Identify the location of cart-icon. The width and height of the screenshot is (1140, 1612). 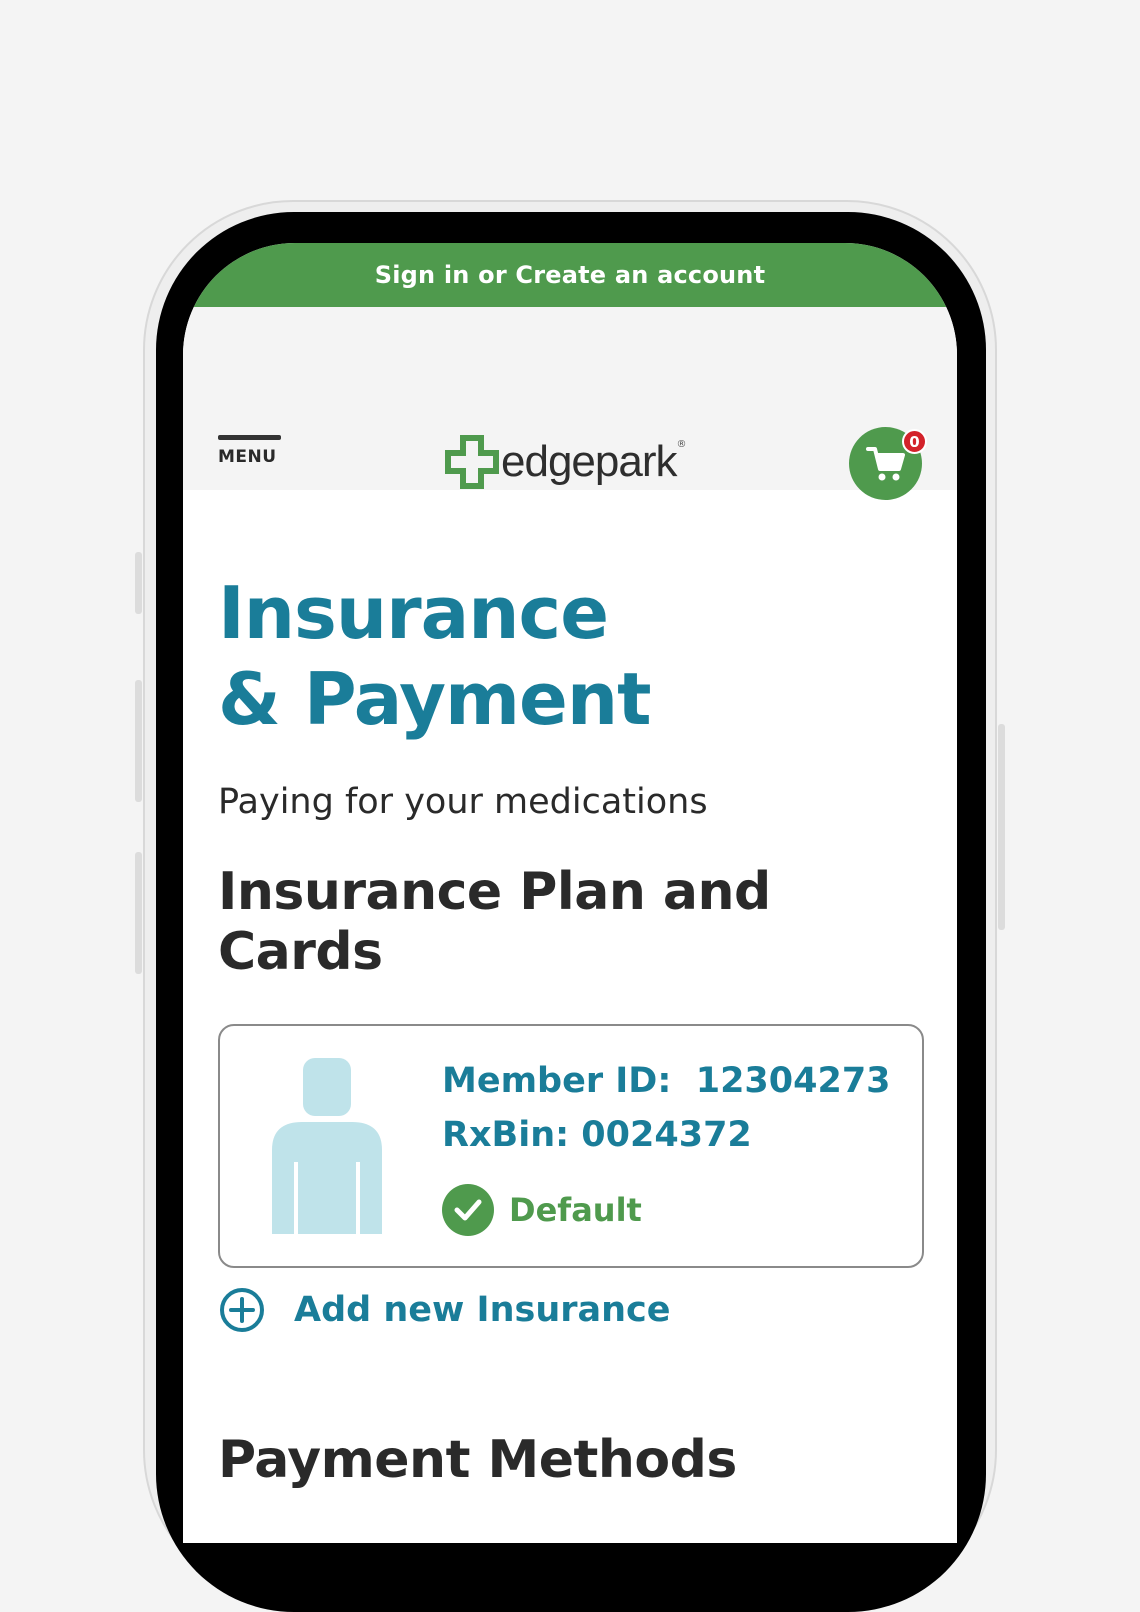
(885, 464).